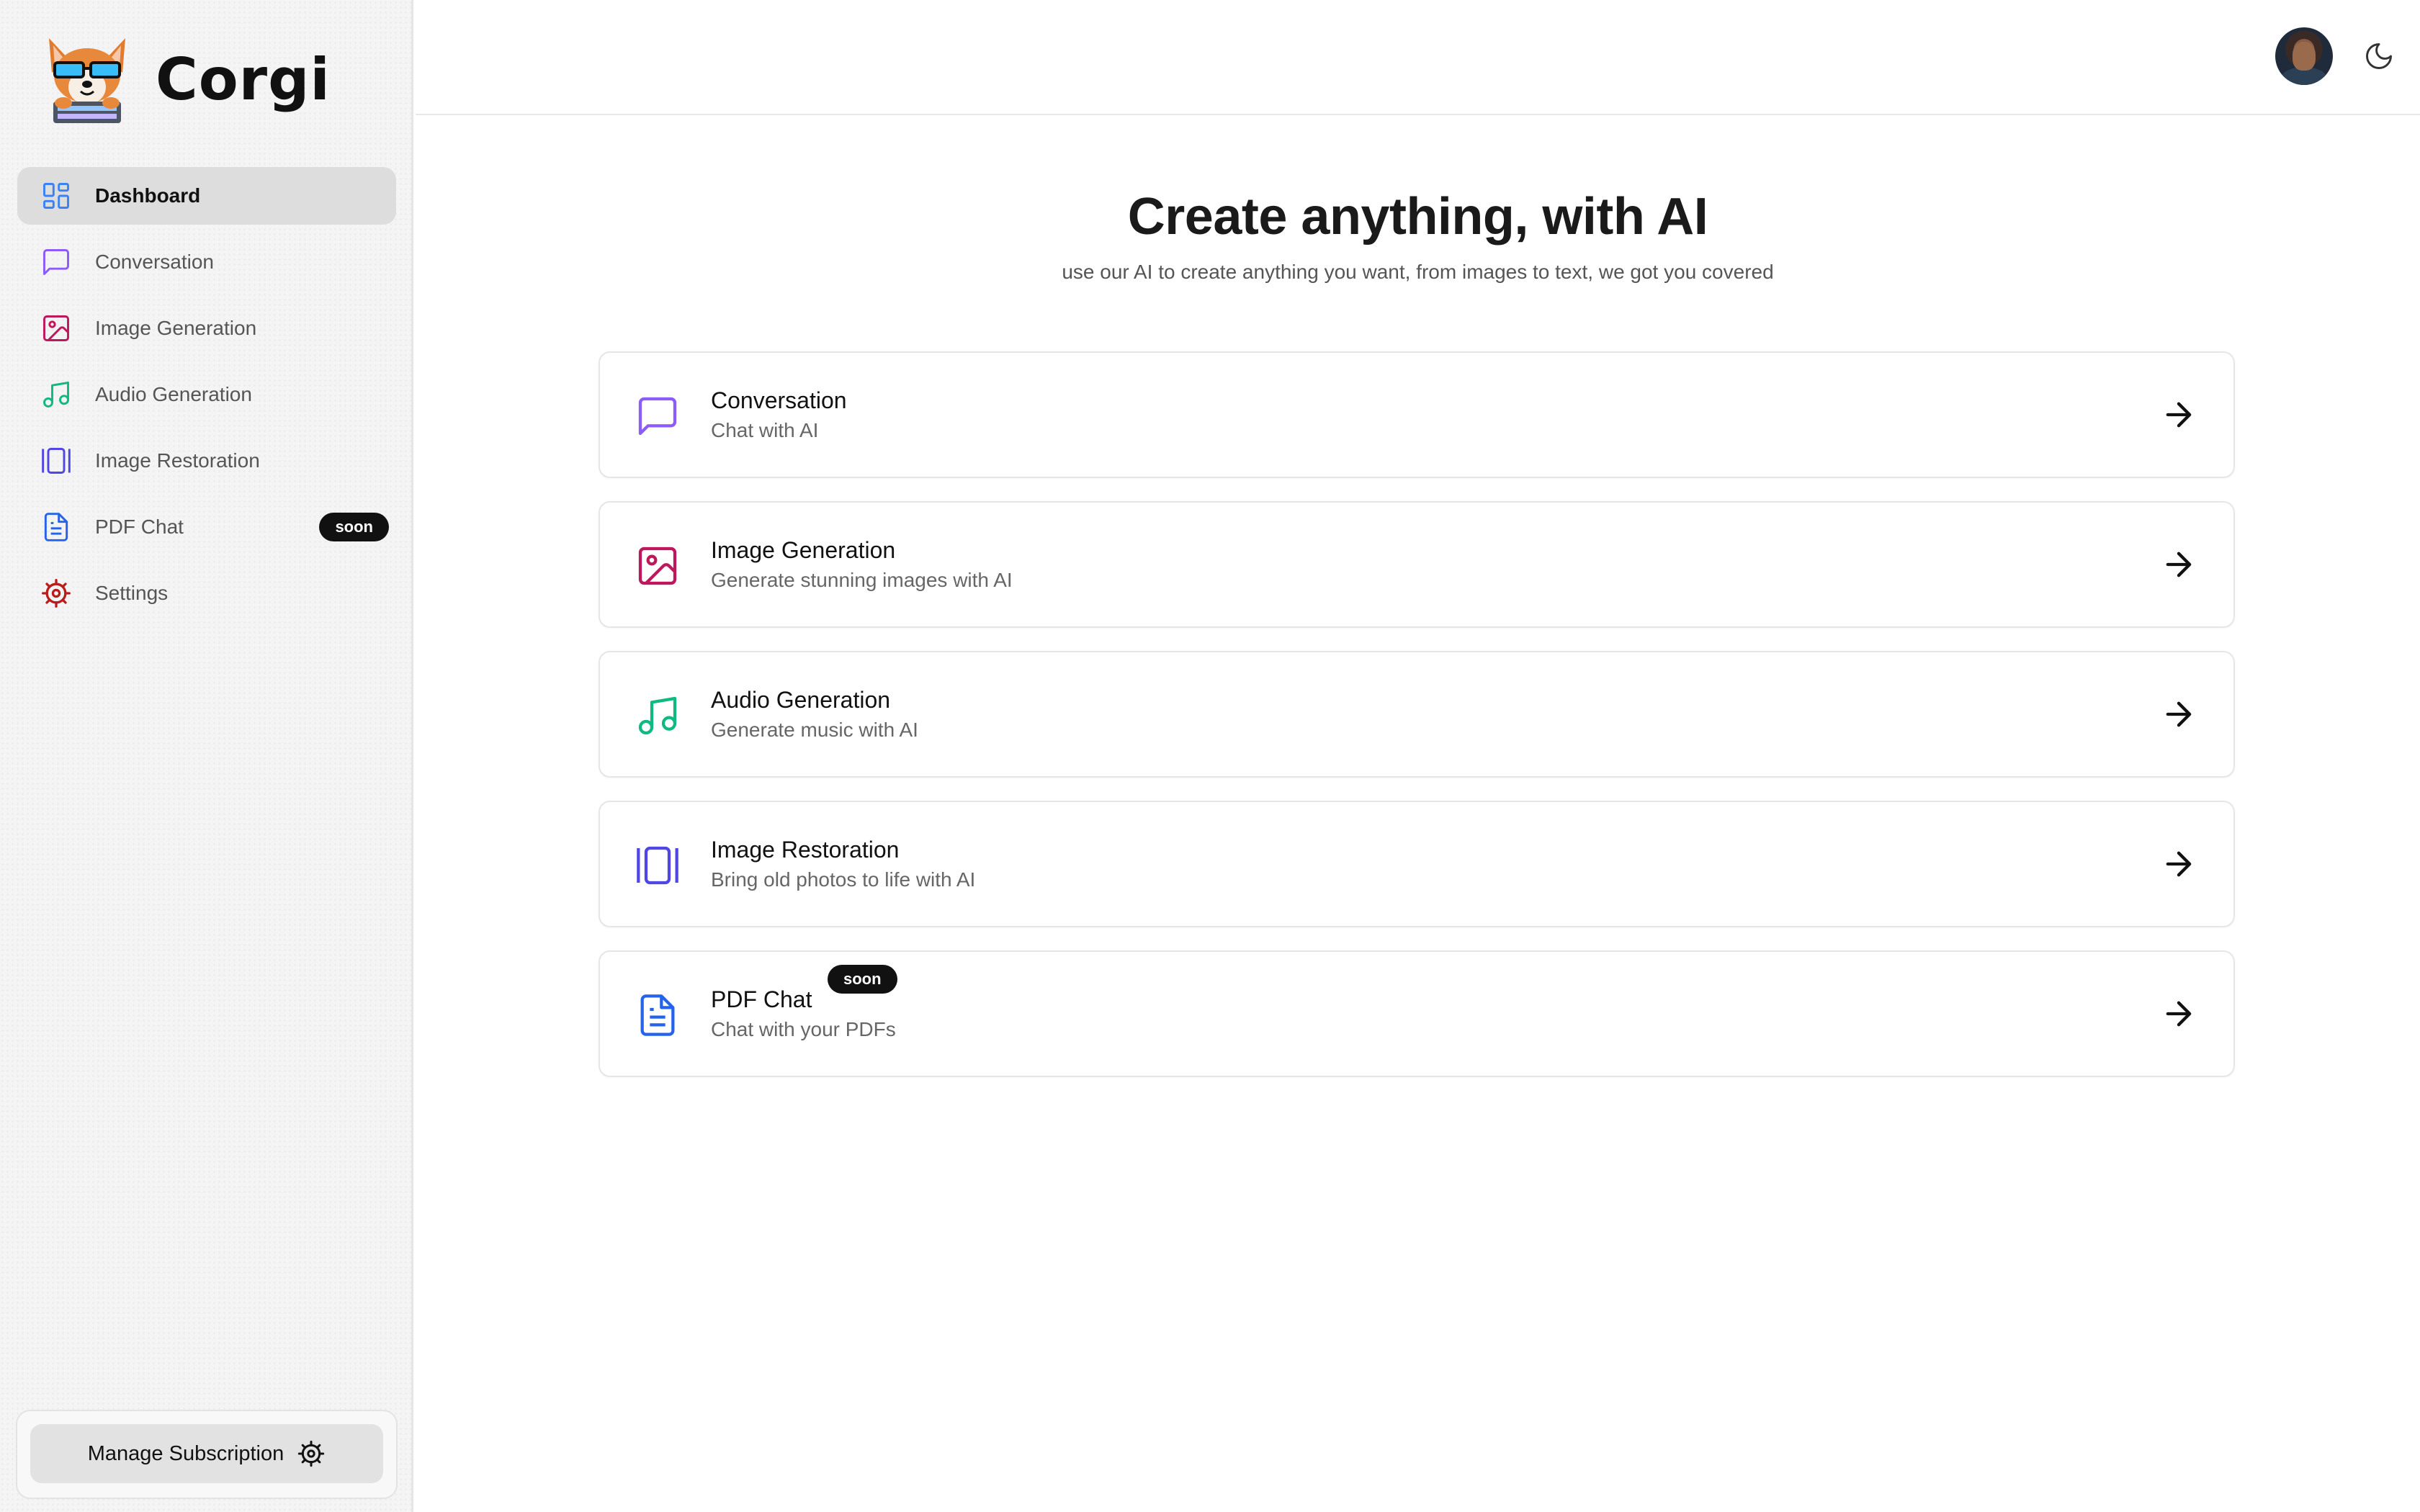  Describe the element at coordinates (1418, 57) in the screenshot. I see `top-bar` at that location.